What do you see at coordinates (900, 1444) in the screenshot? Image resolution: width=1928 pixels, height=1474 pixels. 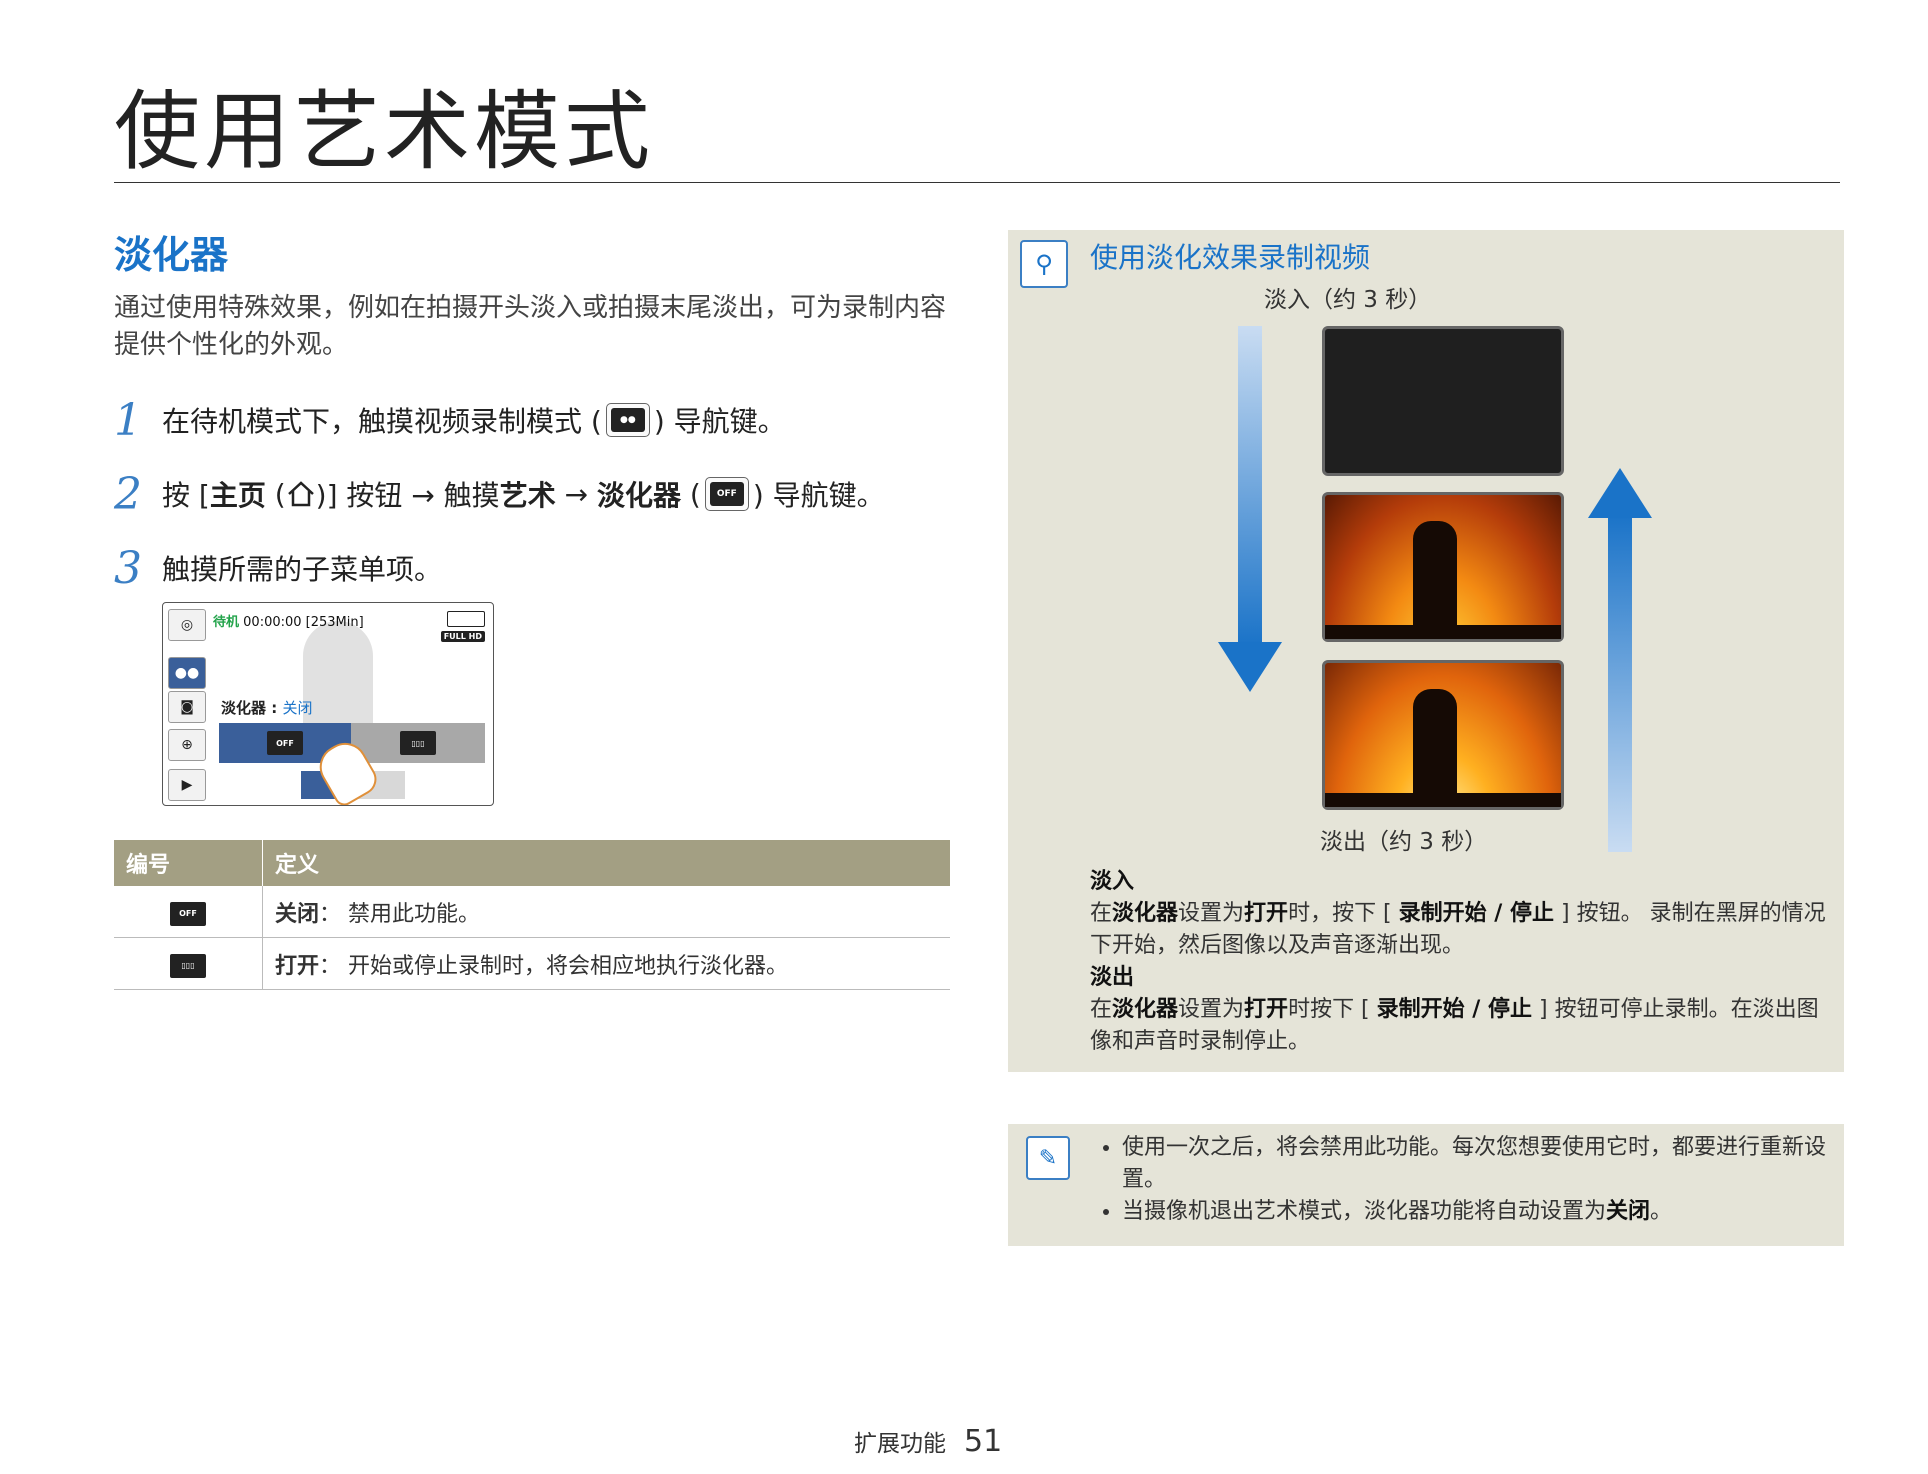 I see `footer-section: 扩展功能` at bounding box center [900, 1444].